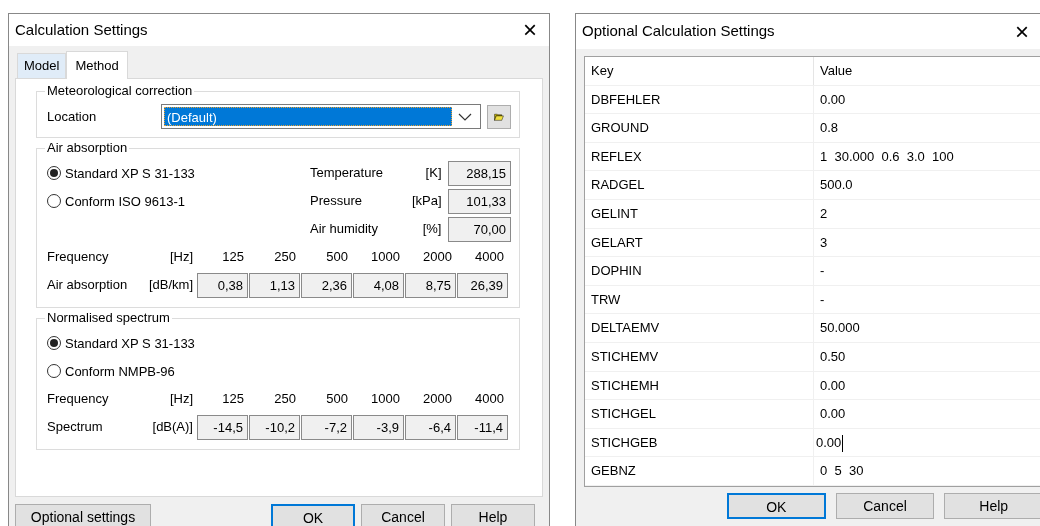 This screenshot has height=526, width=1040. I want to click on table-cell: TRW, so click(699, 299).